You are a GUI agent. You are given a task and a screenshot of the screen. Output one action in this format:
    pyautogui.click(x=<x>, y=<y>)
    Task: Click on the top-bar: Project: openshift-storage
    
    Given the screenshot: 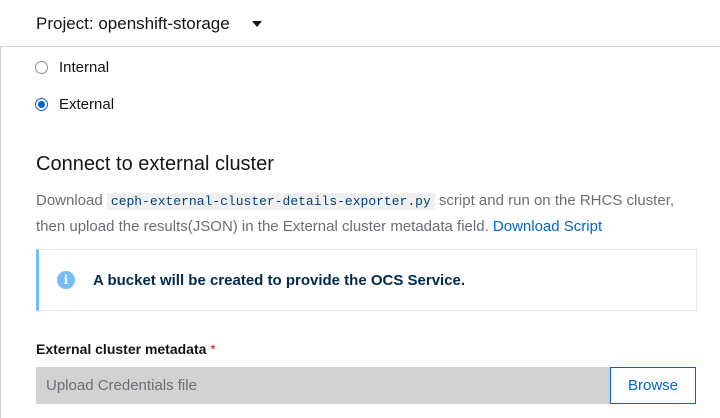 What is the action you would take?
    pyautogui.click(x=360, y=23)
    